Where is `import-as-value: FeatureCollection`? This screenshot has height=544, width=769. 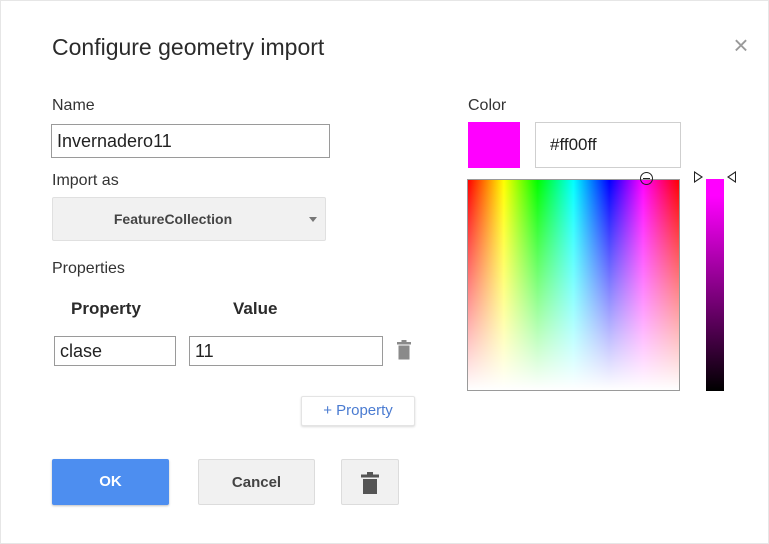
import-as-value: FeatureCollection is located at coordinates (173, 219).